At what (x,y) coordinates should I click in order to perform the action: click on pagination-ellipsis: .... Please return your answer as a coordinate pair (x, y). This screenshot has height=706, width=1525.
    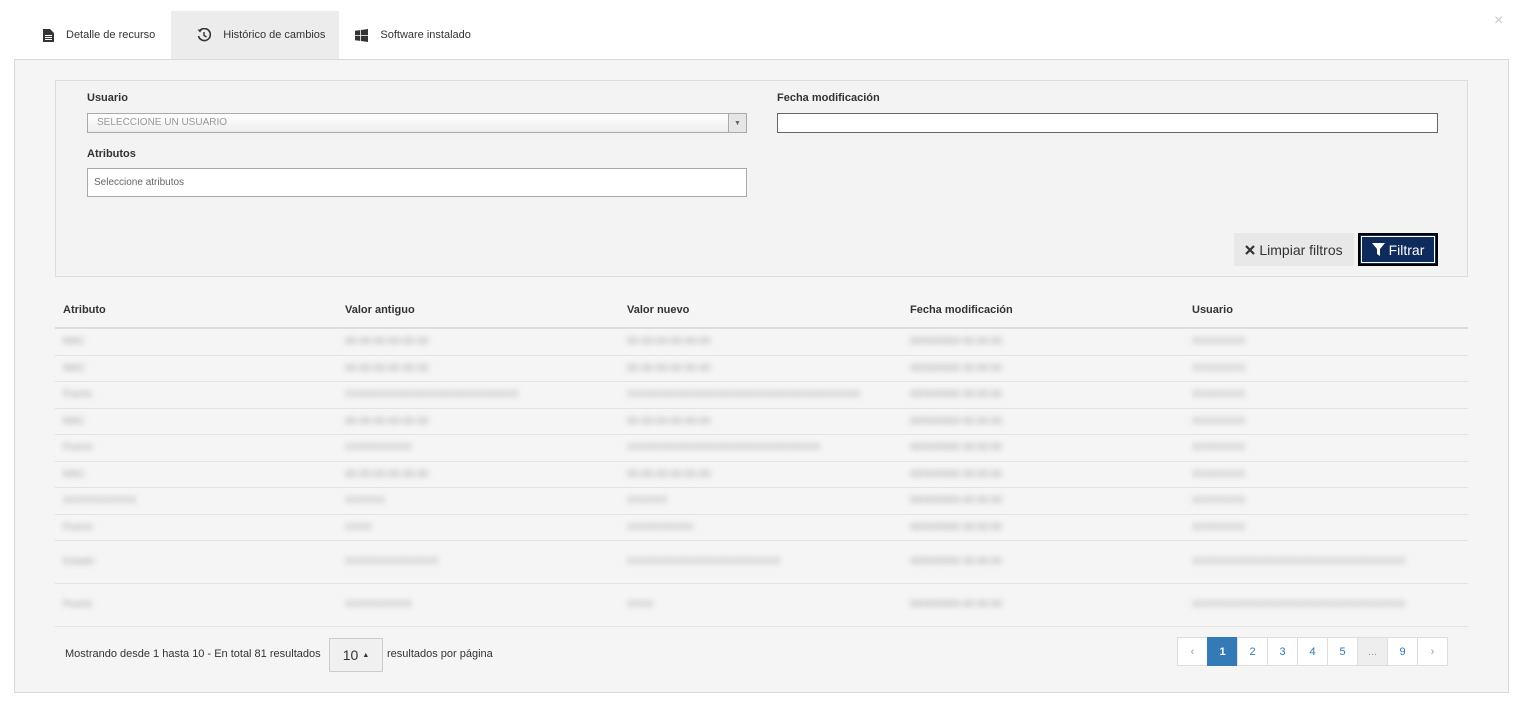
    Looking at the image, I should click on (1372, 651).